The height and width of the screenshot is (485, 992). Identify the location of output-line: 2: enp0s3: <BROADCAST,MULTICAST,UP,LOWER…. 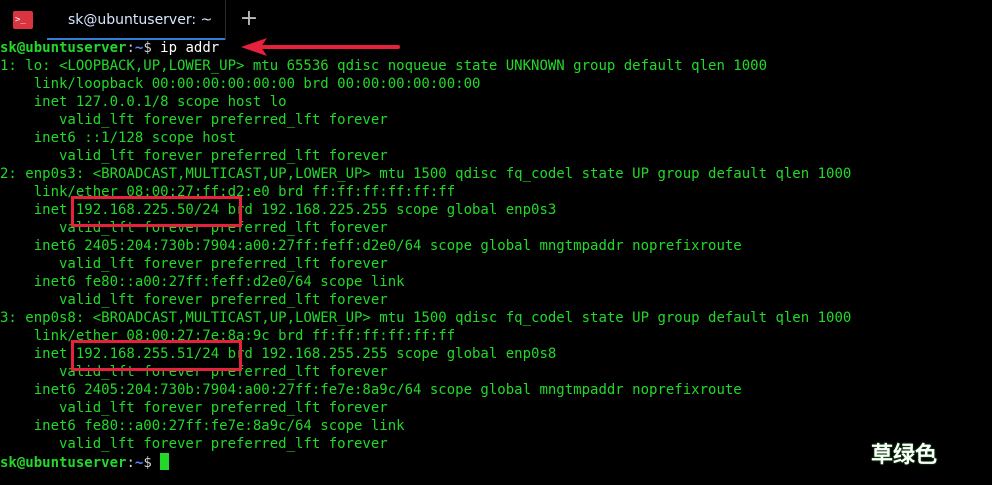
(426, 174).